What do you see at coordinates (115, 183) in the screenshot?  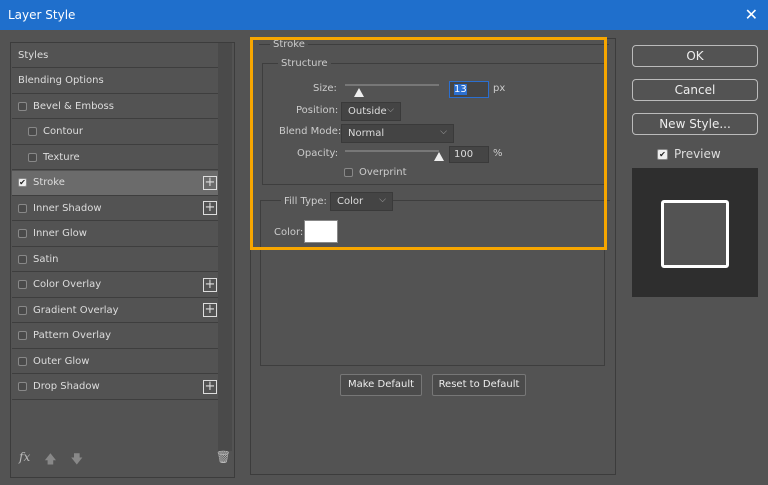 I see `sidebar-item-stroke: ✔ Stroke +` at bounding box center [115, 183].